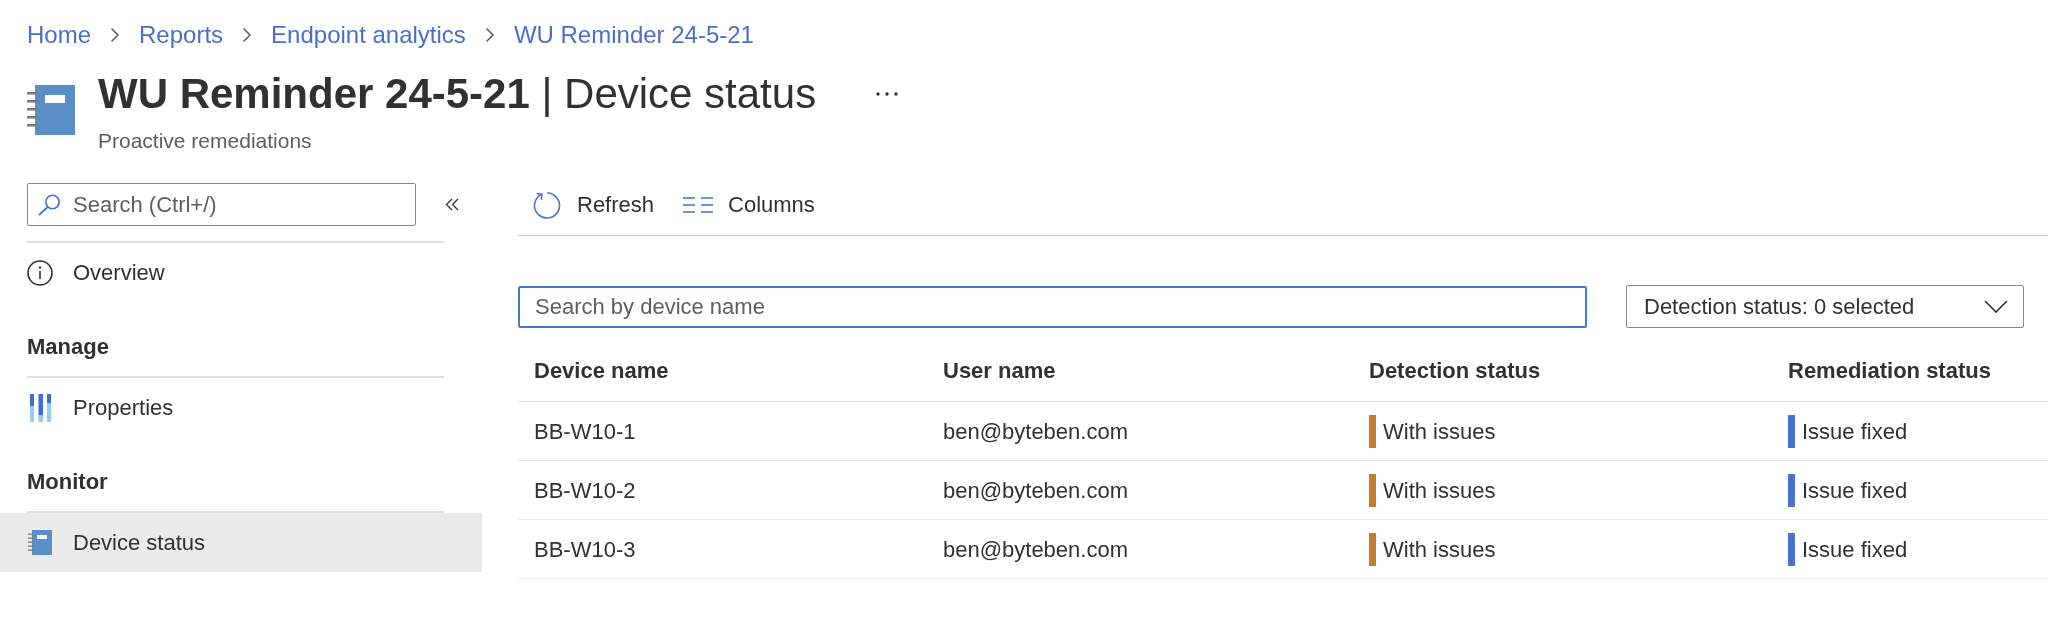  I want to click on search-field: Search (Ctrl+/), so click(221, 204).